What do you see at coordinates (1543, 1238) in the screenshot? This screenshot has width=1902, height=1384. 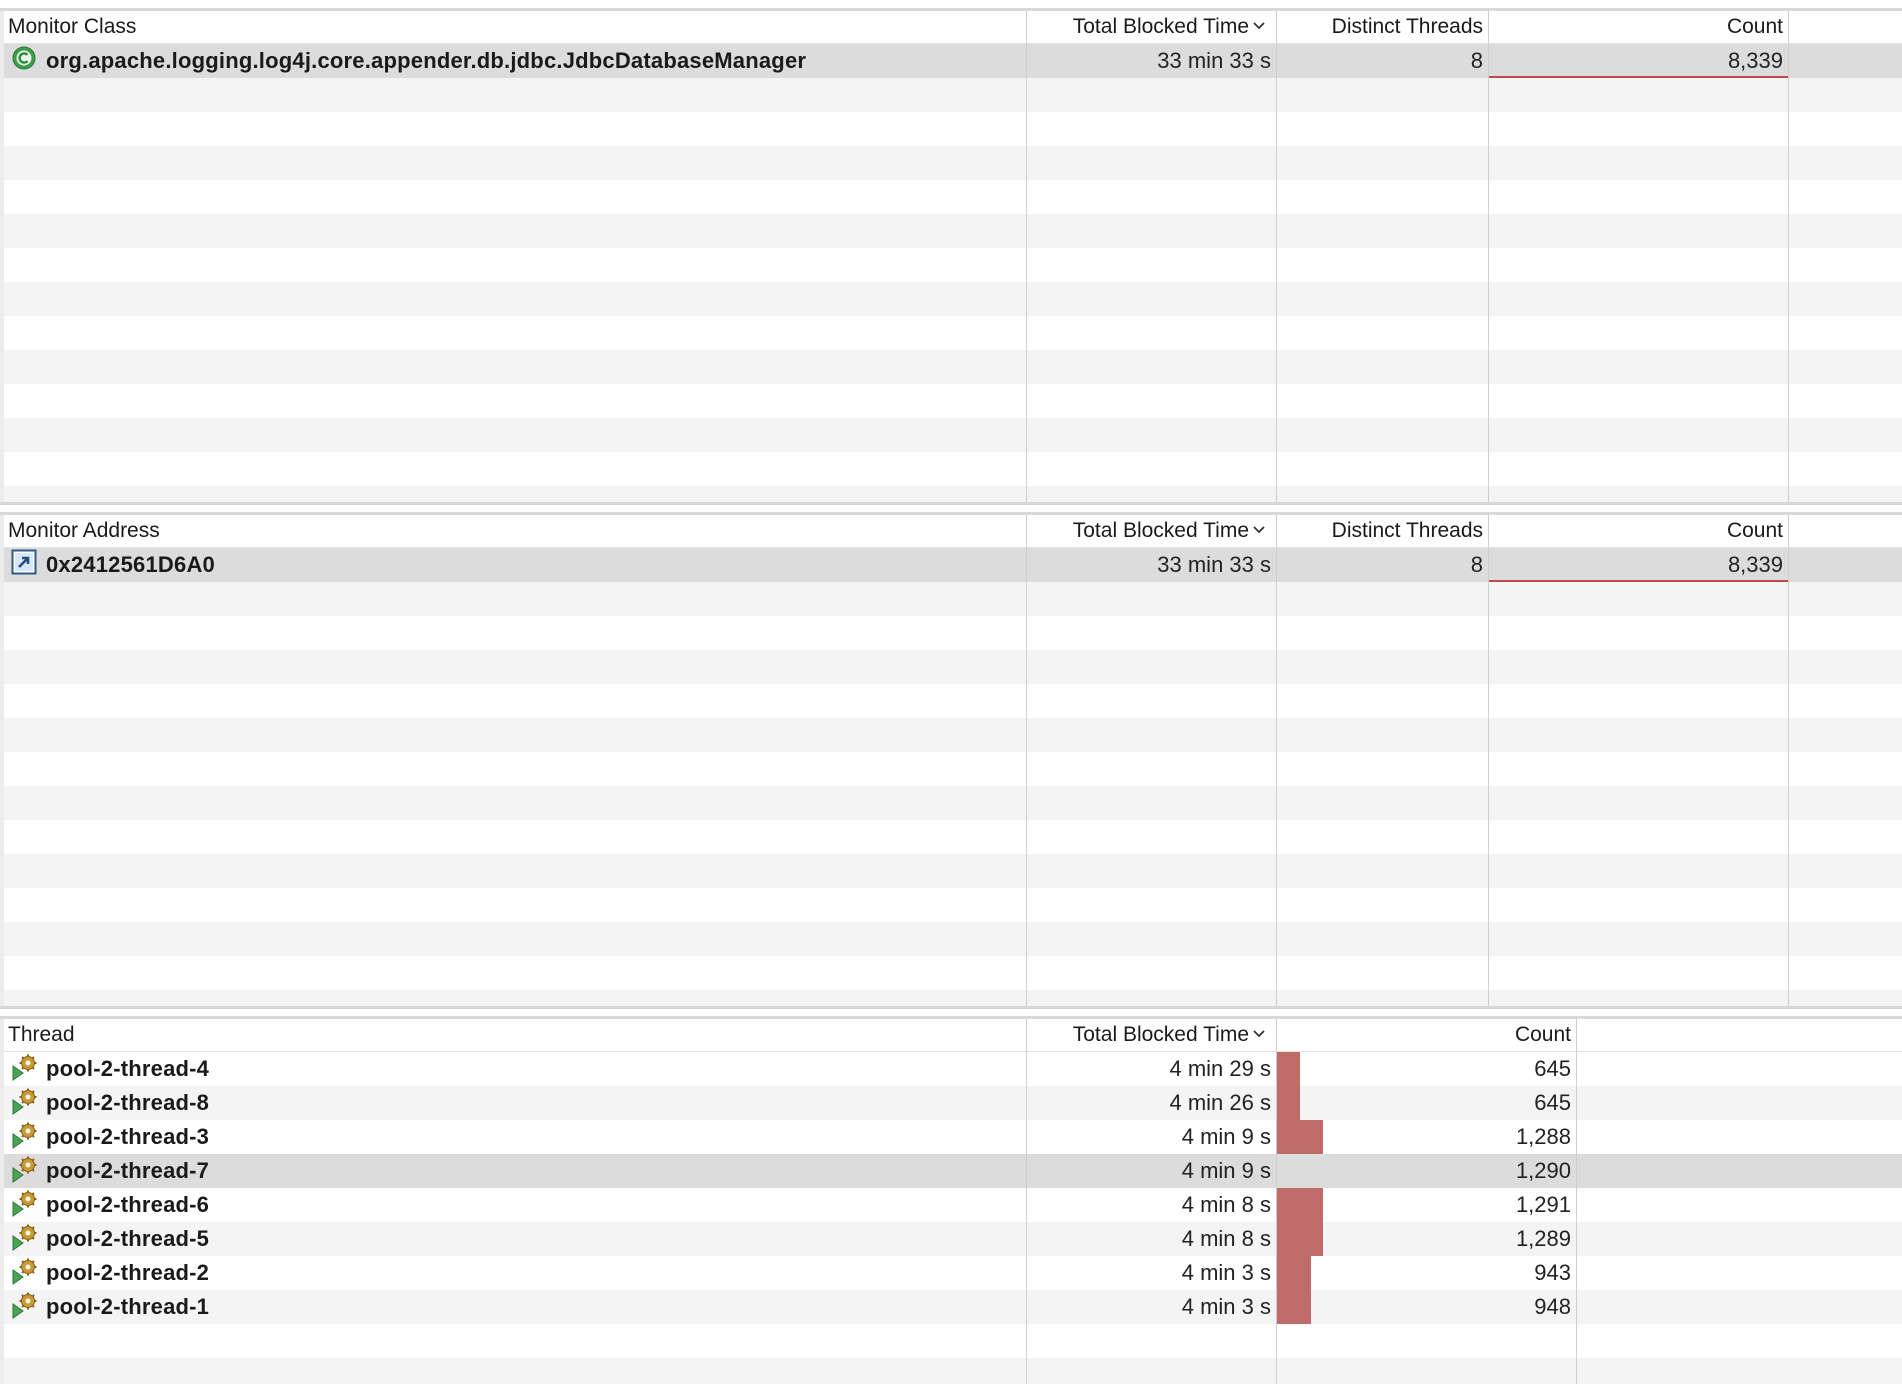 I see `count-cell: 1,289` at bounding box center [1543, 1238].